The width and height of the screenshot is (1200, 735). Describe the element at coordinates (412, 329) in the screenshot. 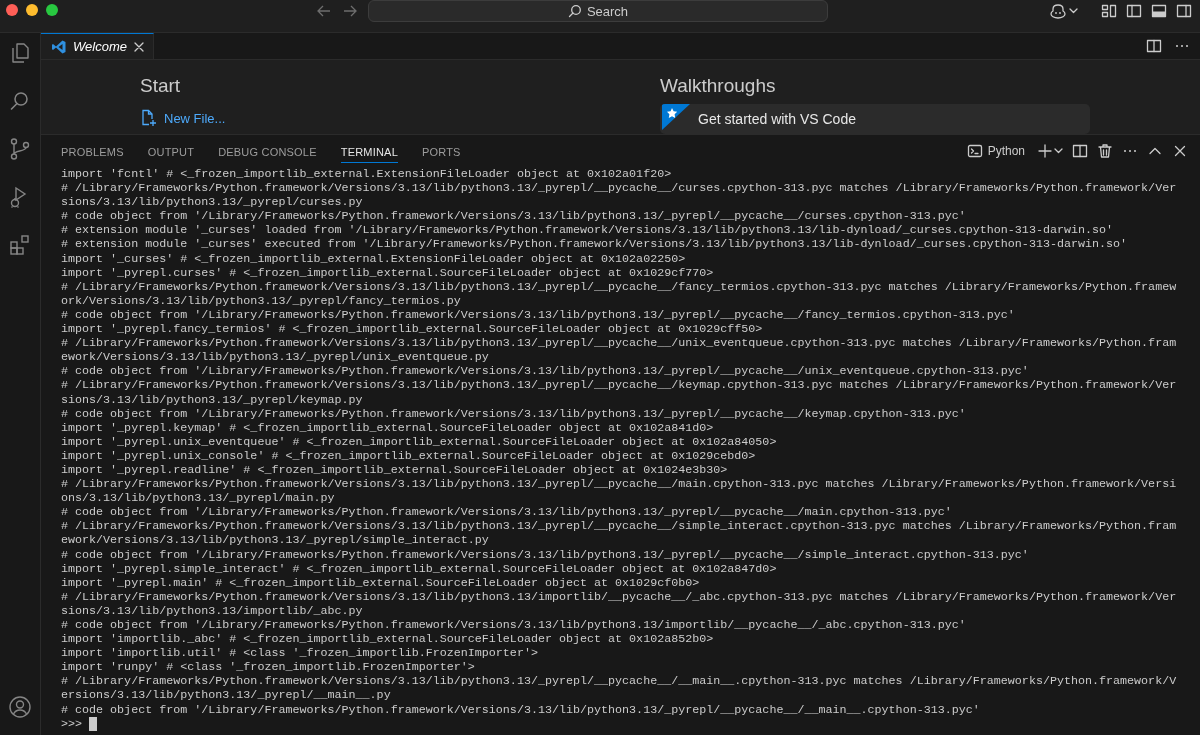

I see `terminal-line: import '_pyrepl.fancy_termios' # <_frozen_importlib_external.SourceFileLoader object at 0x1029cff50>` at that location.